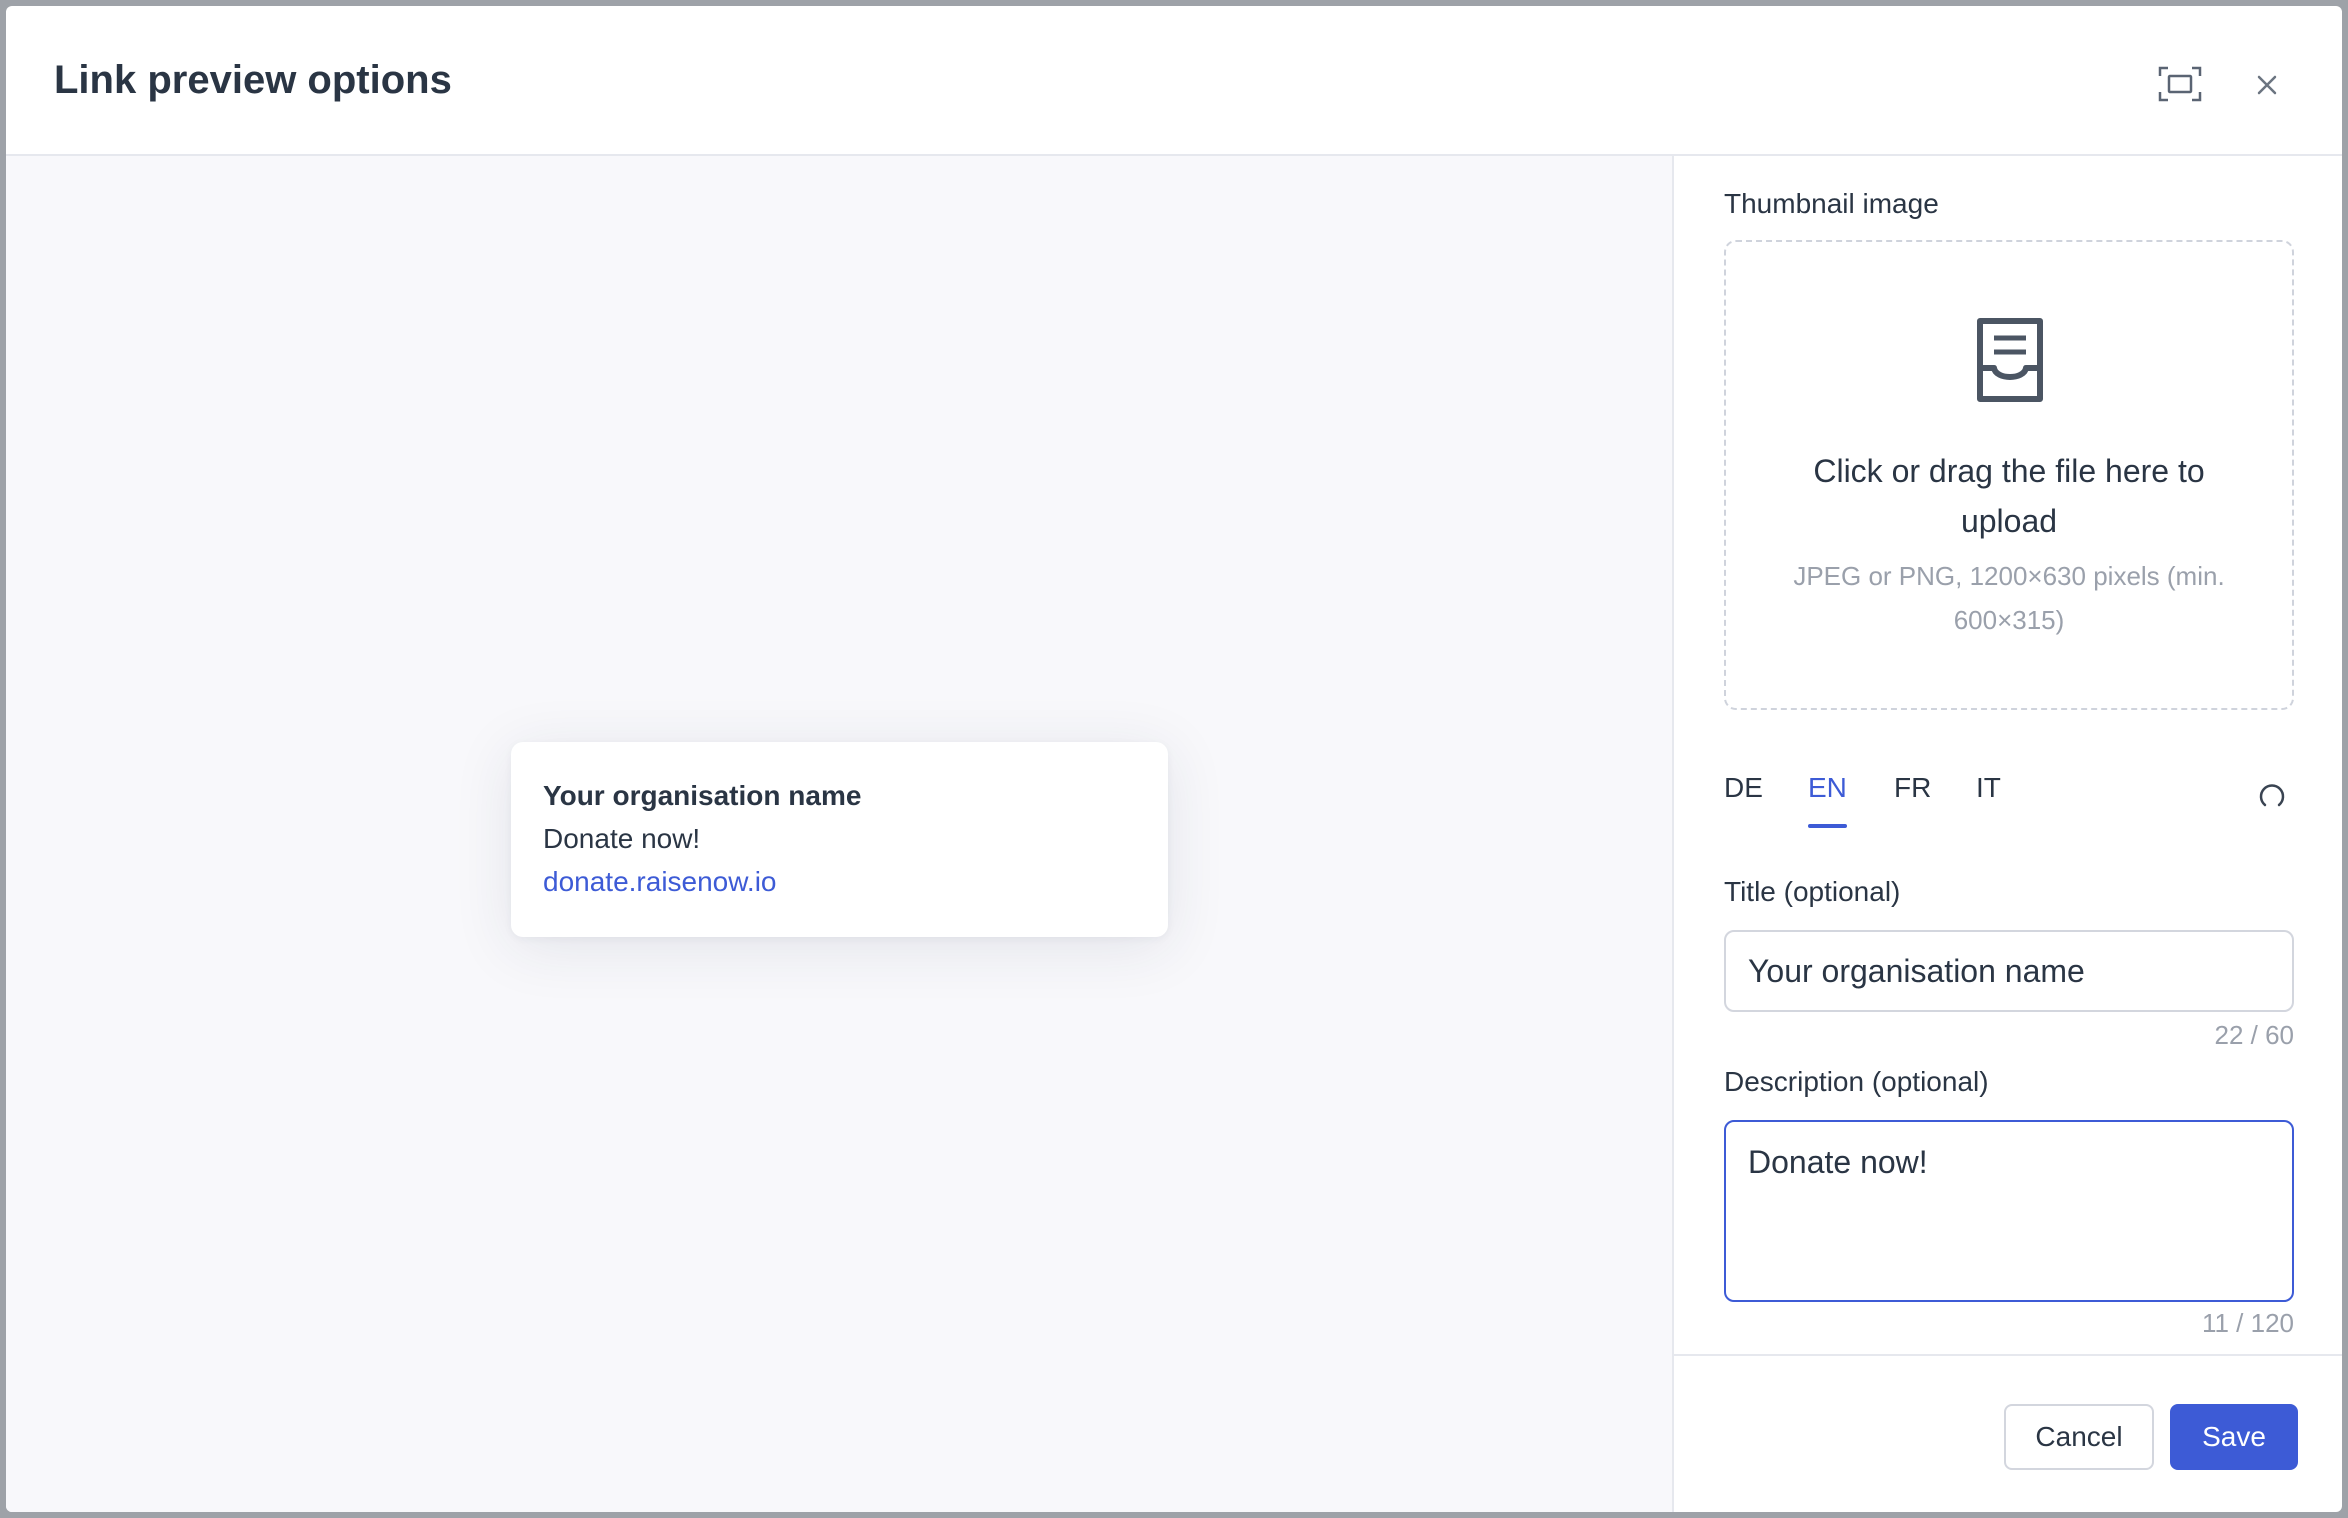 This screenshot has height=1518, width=2348. I want to click on thumbnail-label: Thumbnail image, so click(1831, 203).